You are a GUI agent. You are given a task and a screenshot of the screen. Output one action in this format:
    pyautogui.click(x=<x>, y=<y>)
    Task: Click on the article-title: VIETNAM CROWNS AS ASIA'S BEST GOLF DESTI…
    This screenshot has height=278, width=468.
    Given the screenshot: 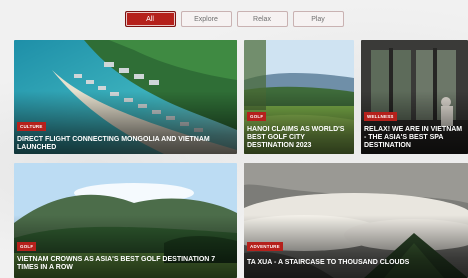 What is the action you would take?
    pyautogui.click(x=116, y=263)
    